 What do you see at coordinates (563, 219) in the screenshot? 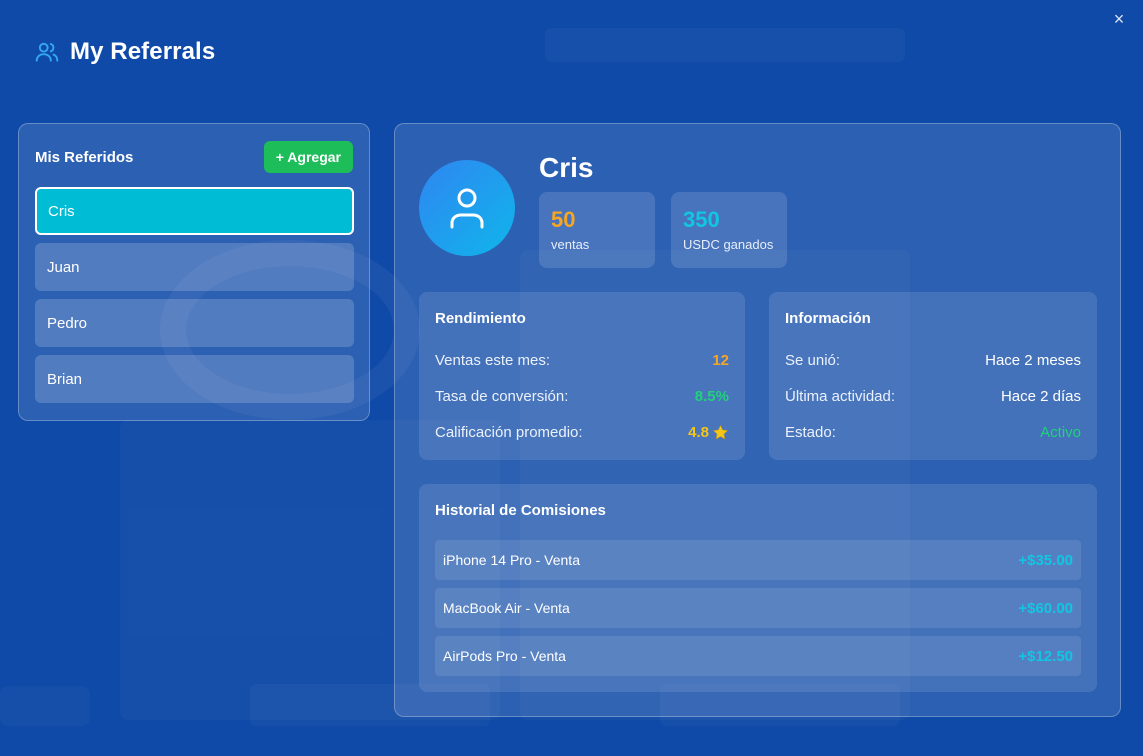
I see `stat-sales-value: 50` at bounding box center [563, 219].